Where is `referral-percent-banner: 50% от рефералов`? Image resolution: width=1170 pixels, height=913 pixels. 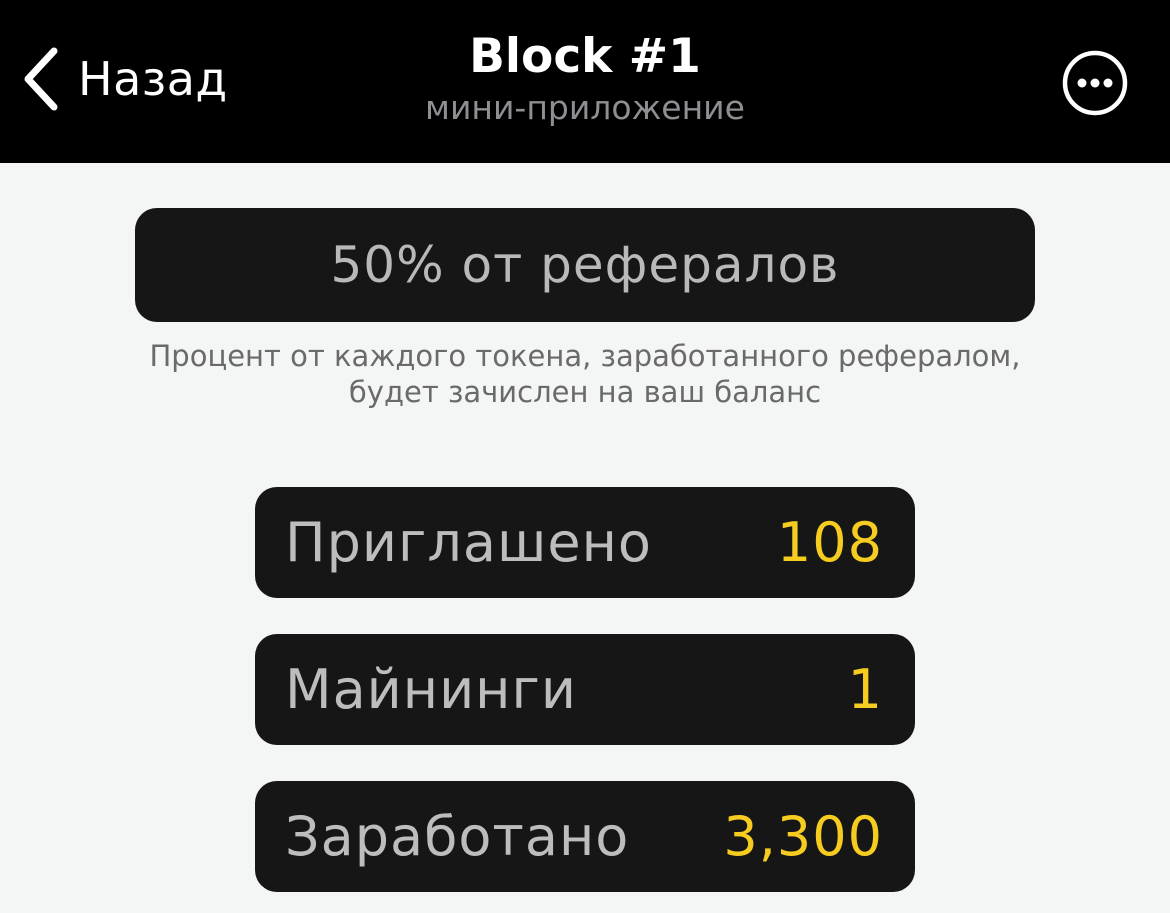
referral-percent-banner: 50% от рефералов is located at coordinates (585, 265).